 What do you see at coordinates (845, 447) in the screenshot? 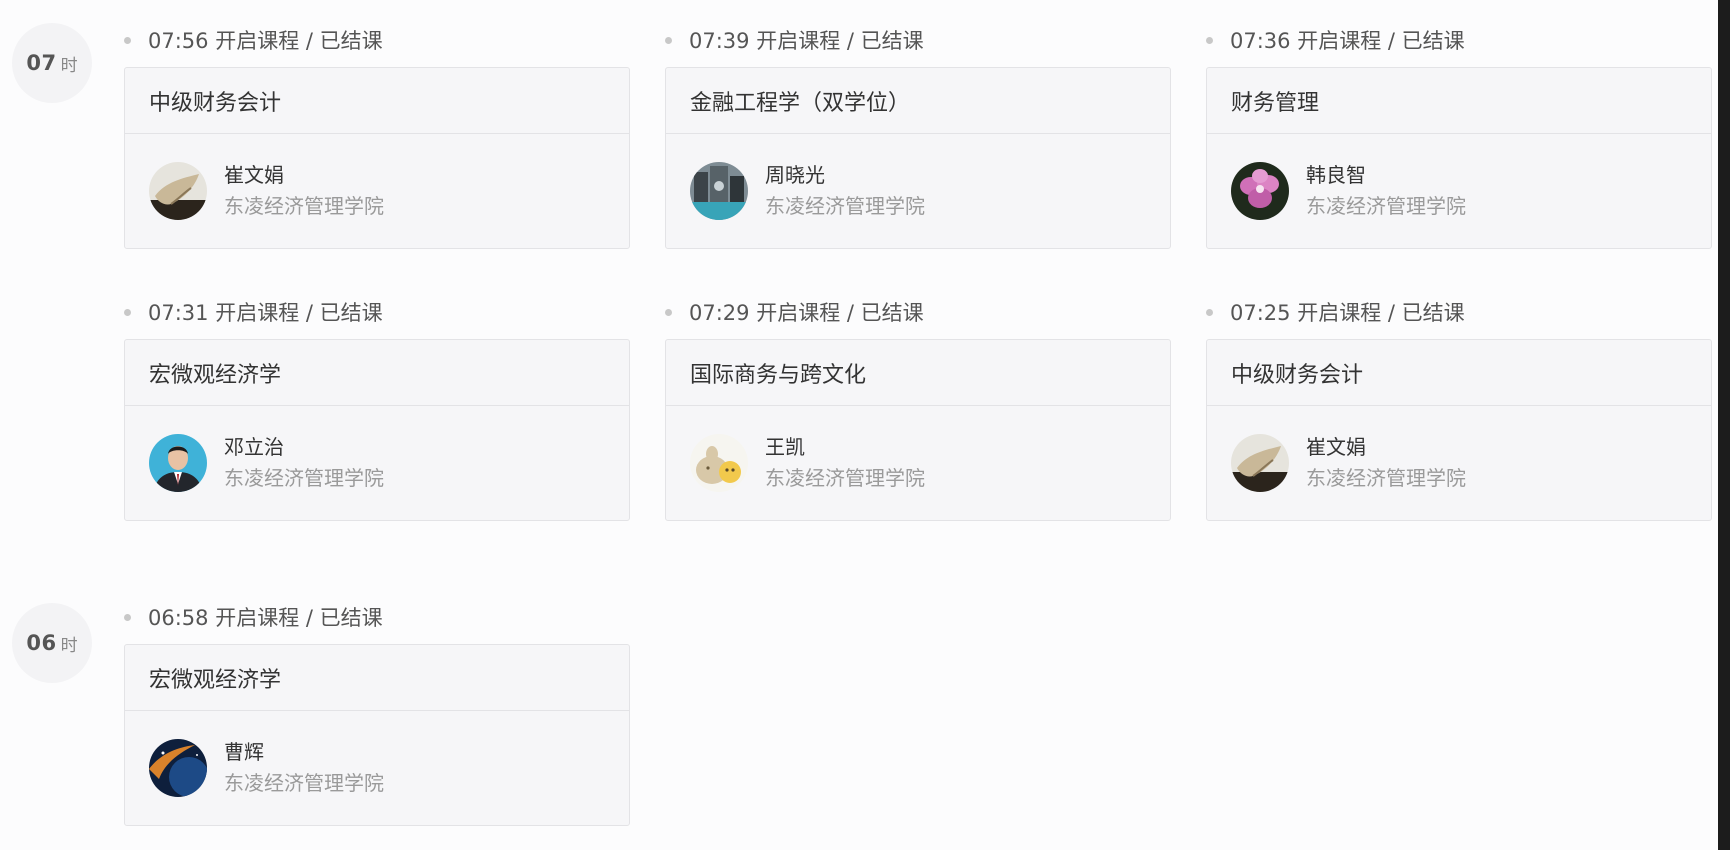
I see `teacher-name: 王凯` at bounding box center [845, 447].